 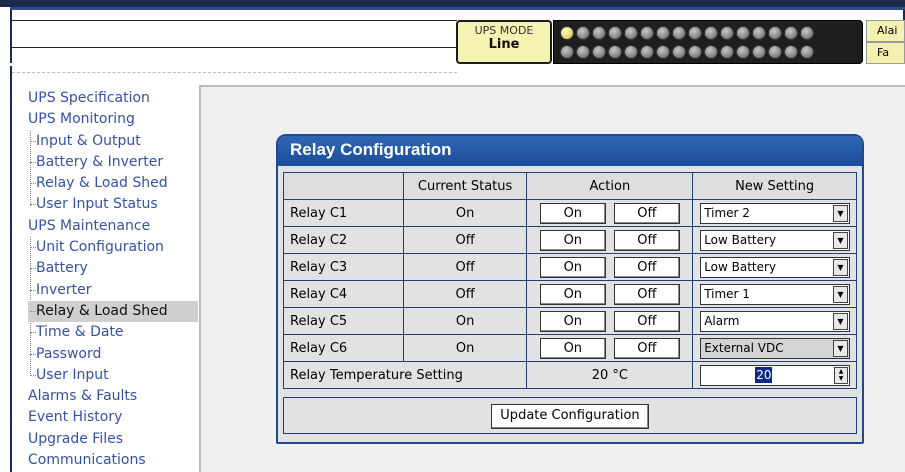 What do you see at coordinates (113, 119) in the screenshot?
I see `sidebar-item: UPS Monitoring` at bounding box center [113, 119].